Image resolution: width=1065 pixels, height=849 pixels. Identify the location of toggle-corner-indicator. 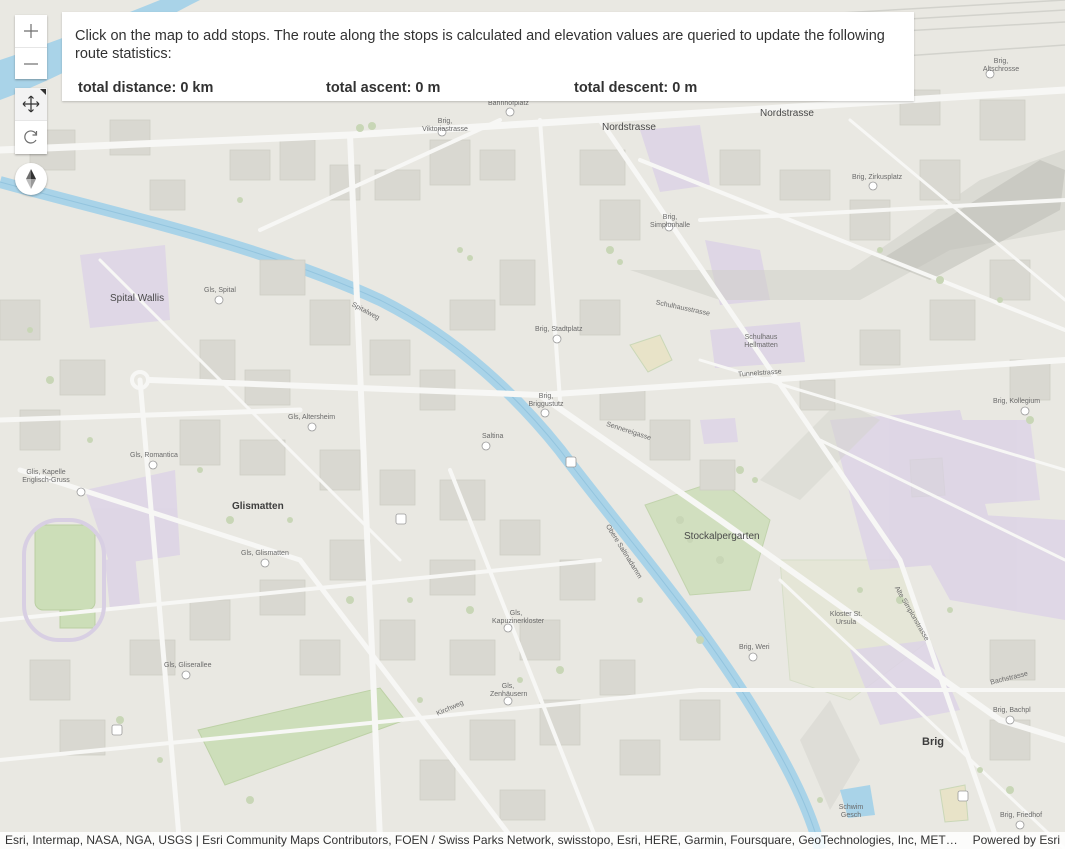
(43, 92).